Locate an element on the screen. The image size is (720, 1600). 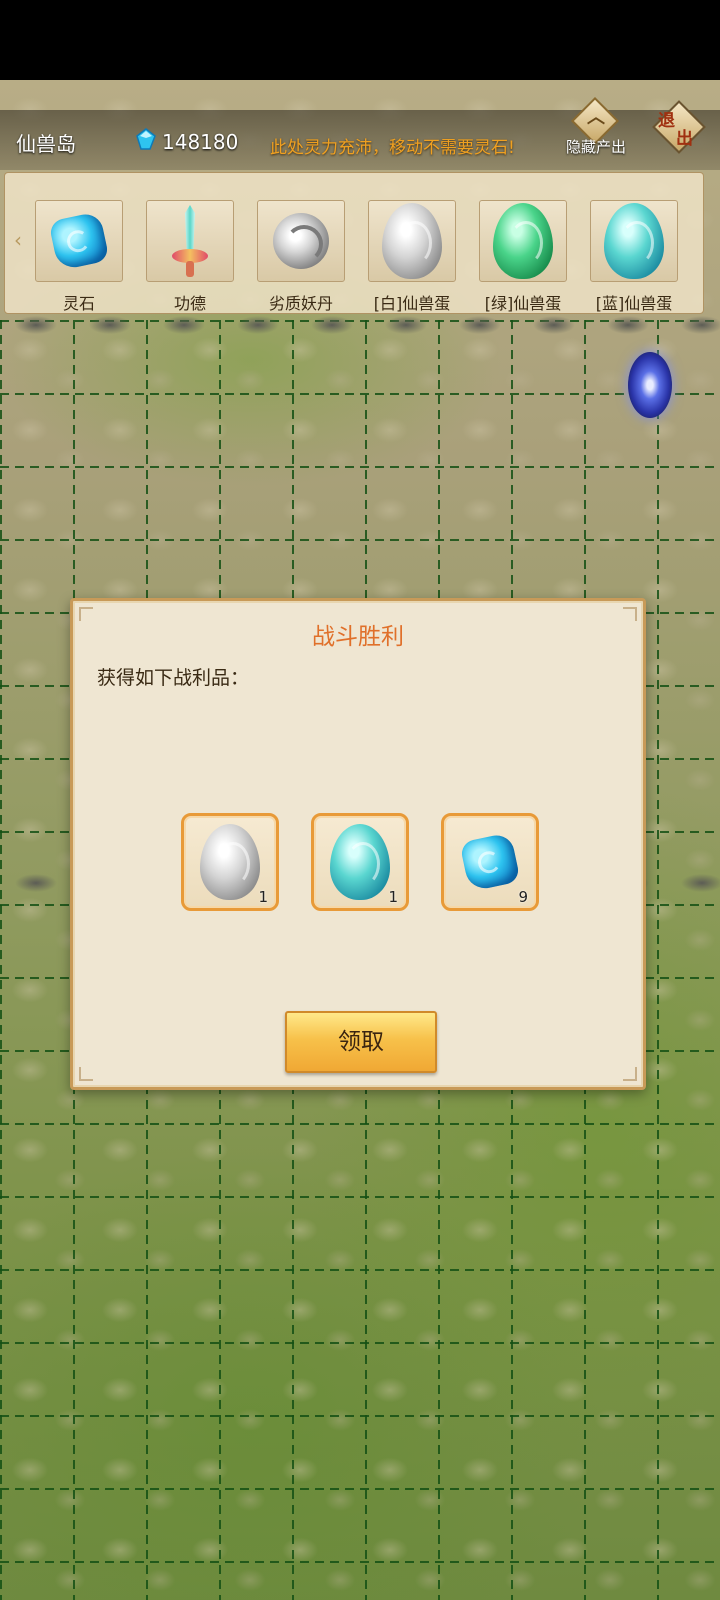
spirit-stone-currency-icon is located at coordinates (146, 139).